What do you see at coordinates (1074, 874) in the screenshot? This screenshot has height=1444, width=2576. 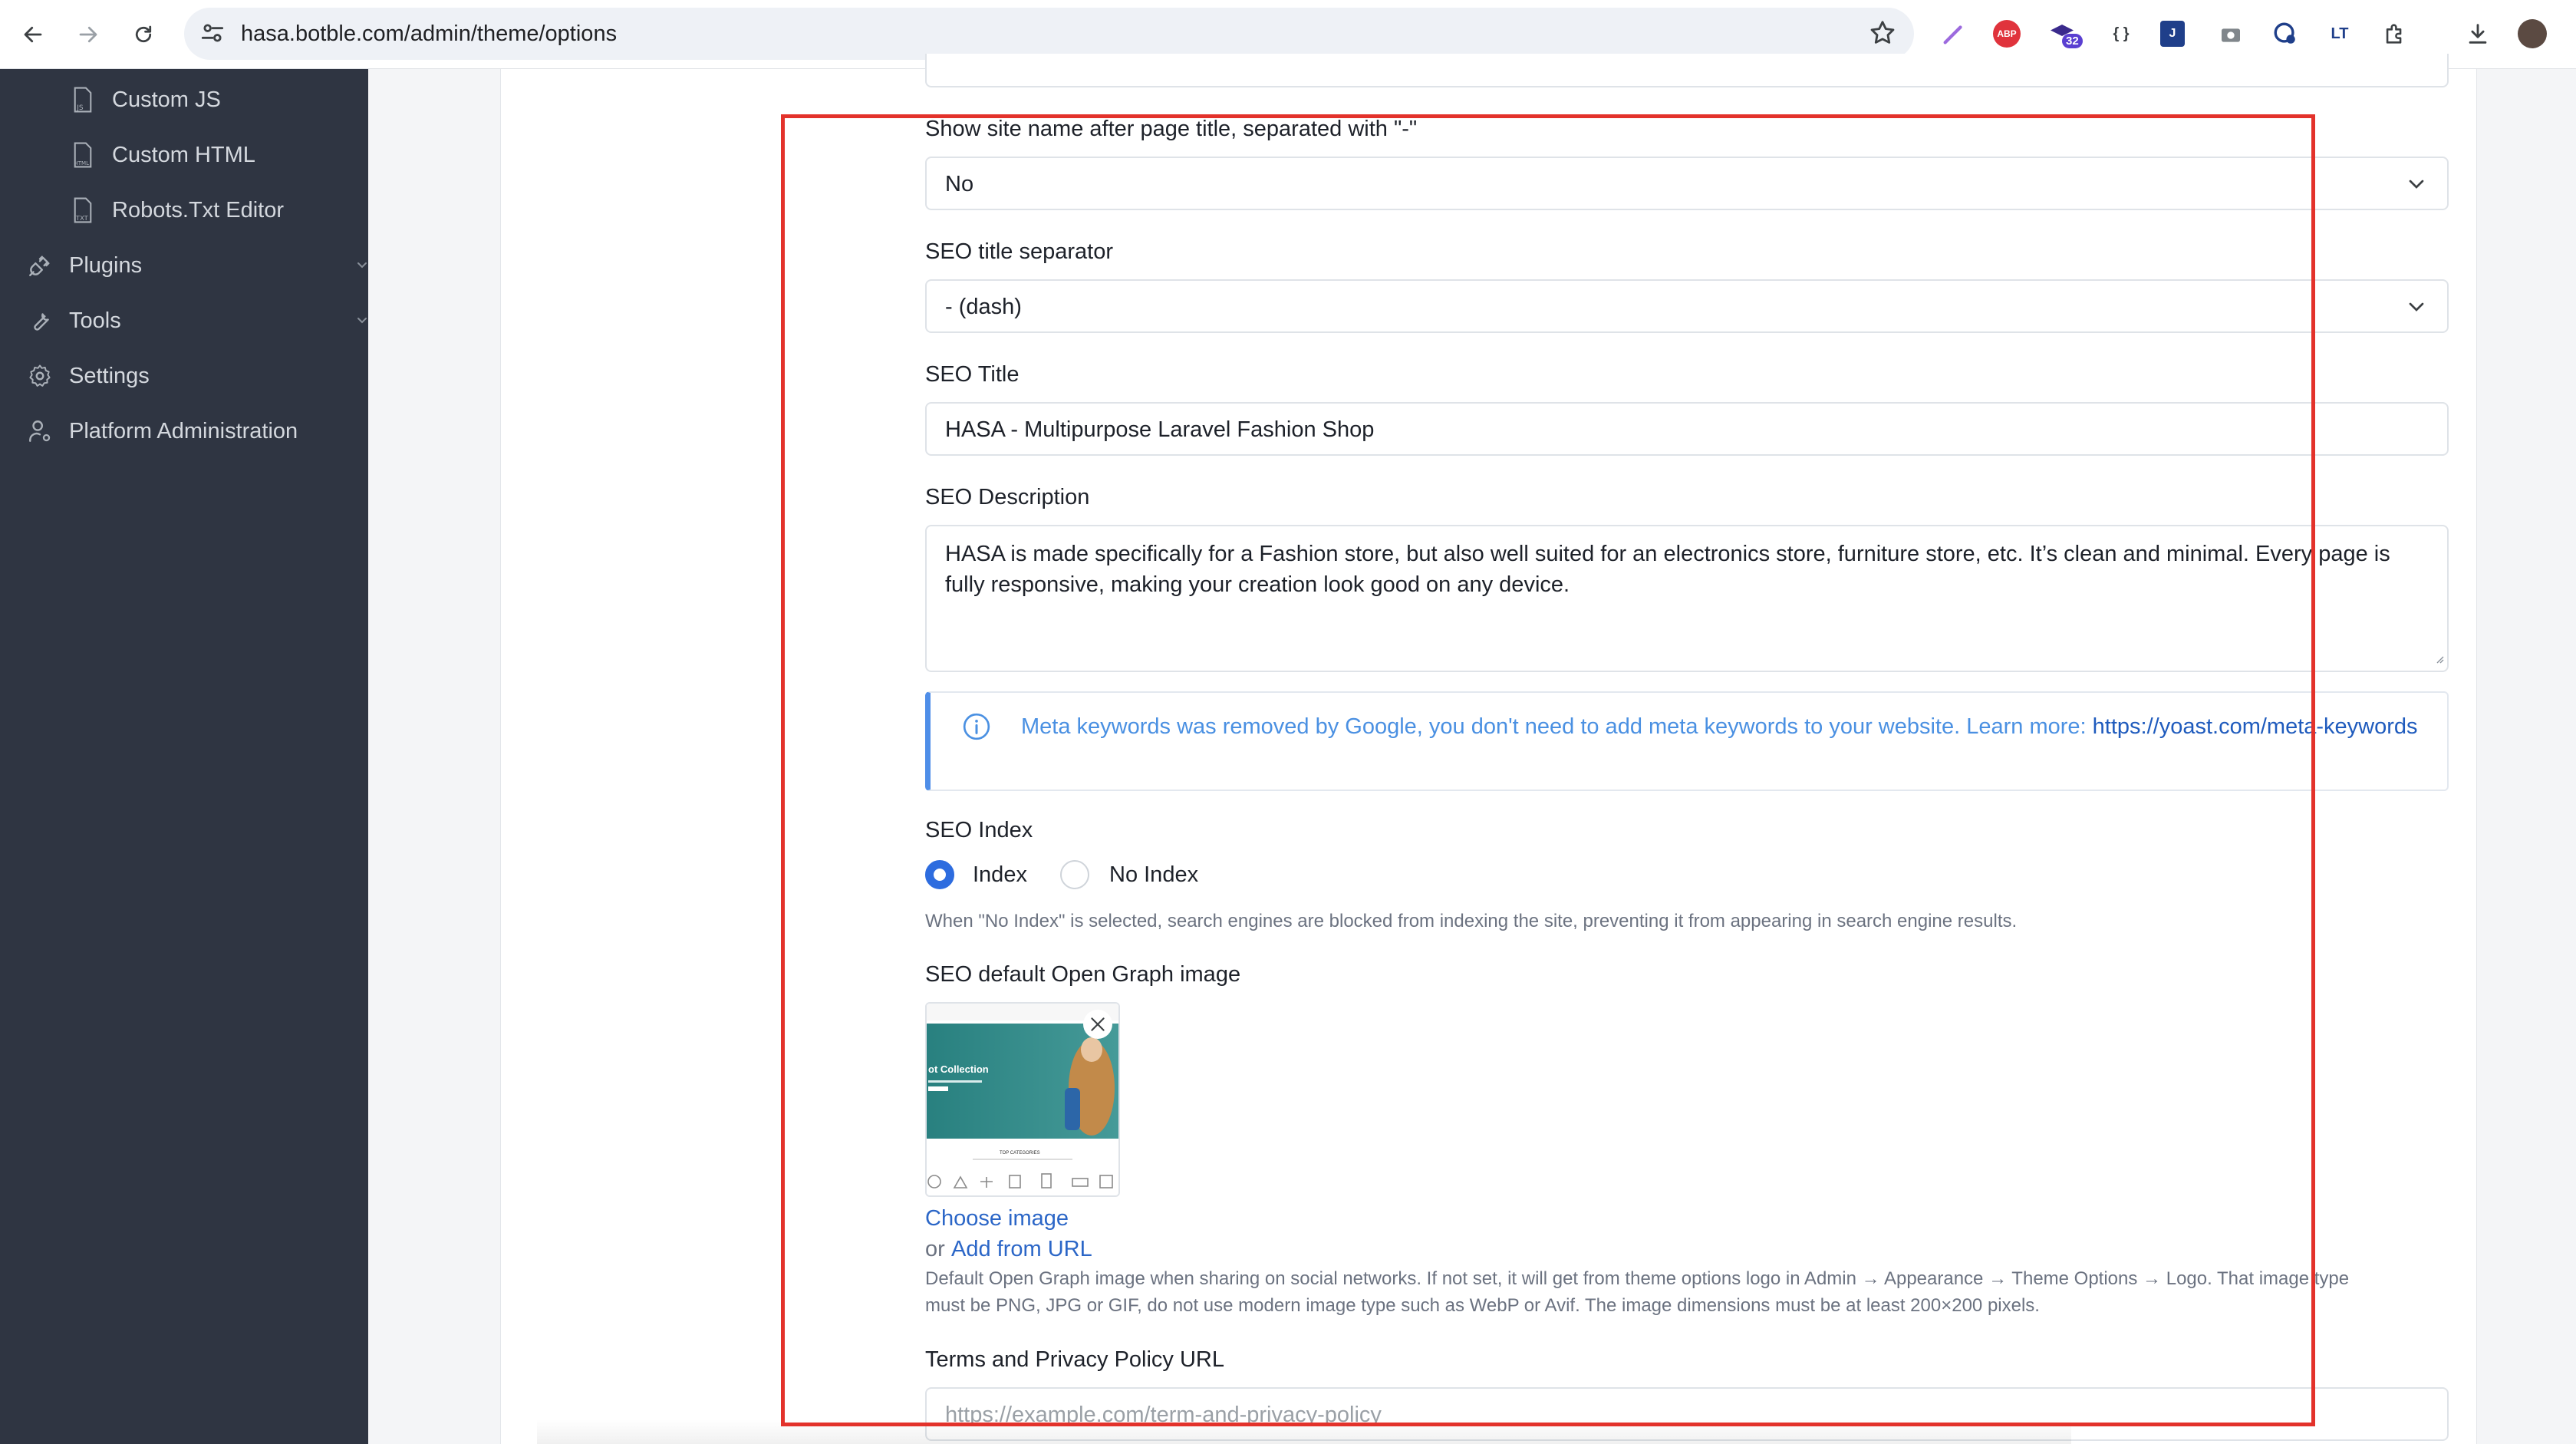 I see `noindex-radio` at bounding box center [1074, 874].